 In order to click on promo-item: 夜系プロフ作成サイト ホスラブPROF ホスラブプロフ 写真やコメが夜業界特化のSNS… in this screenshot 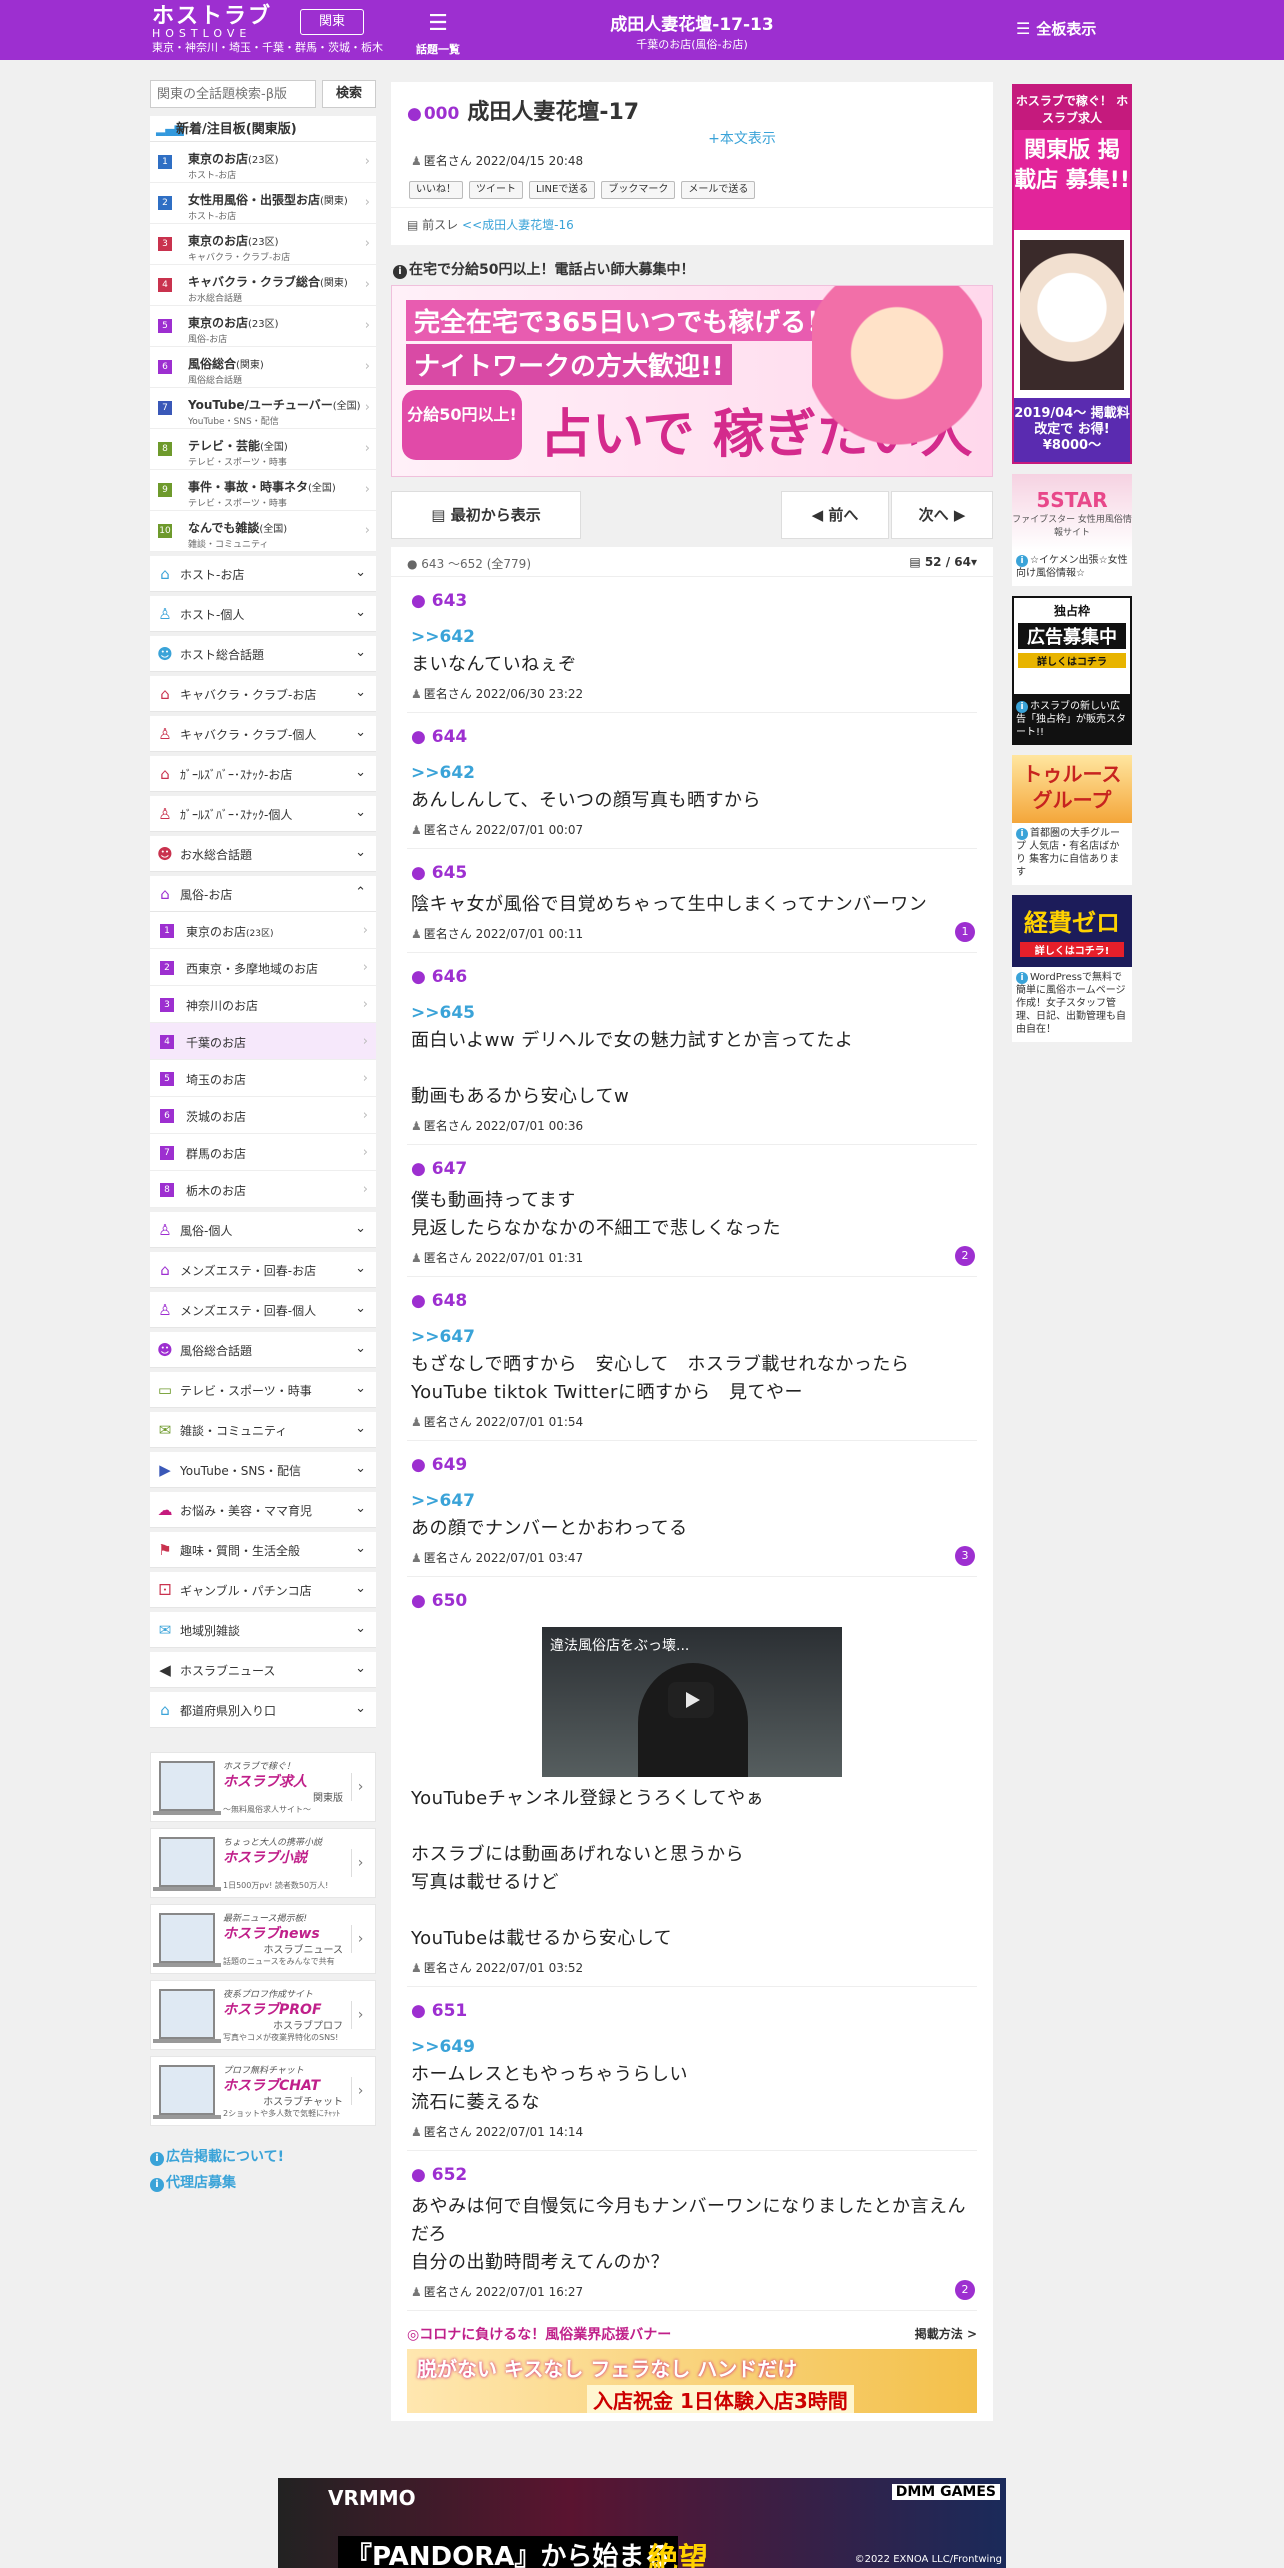, I will do `click(263, 2015)`.